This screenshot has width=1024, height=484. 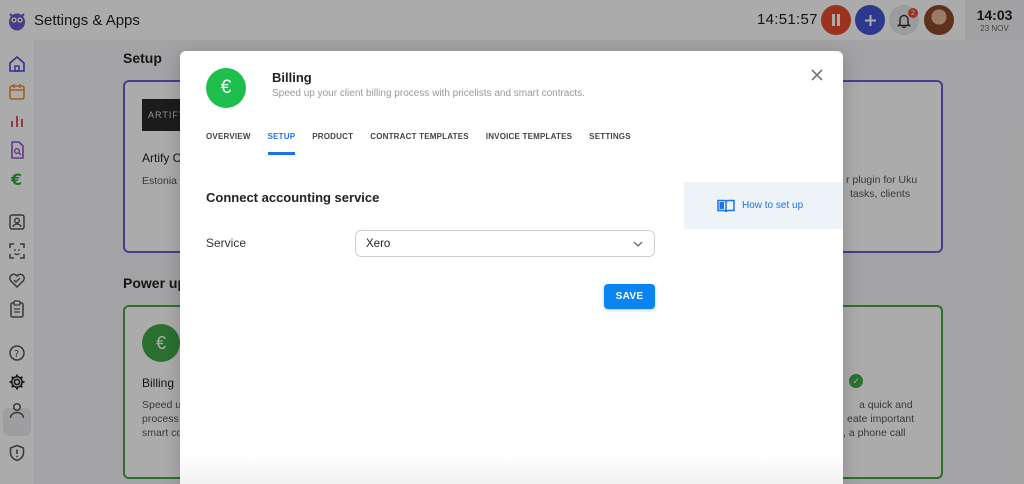 What do you see at coordinates (505, 243) in the screenshot?
I see `service-select: Xero` at bounding box center [505, 243].